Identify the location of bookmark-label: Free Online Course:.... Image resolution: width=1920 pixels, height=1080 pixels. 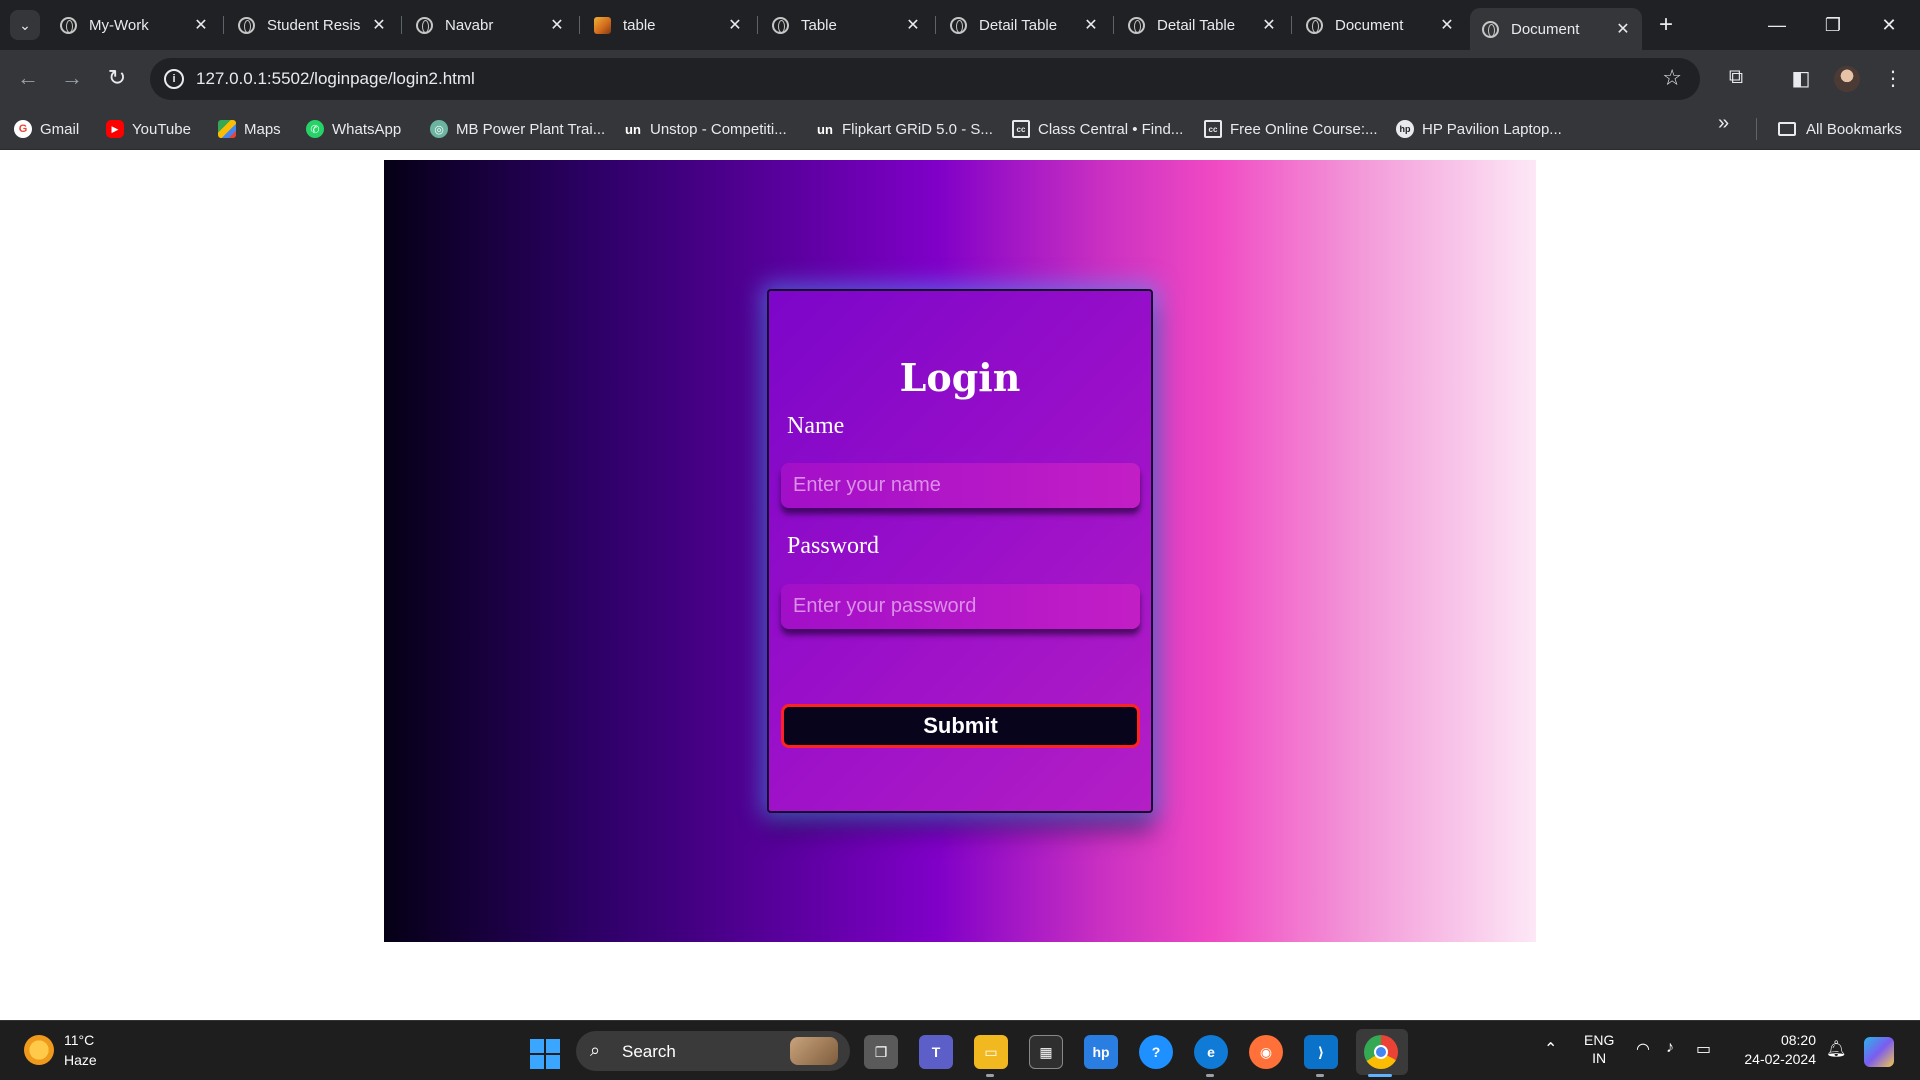
(1304, 129).